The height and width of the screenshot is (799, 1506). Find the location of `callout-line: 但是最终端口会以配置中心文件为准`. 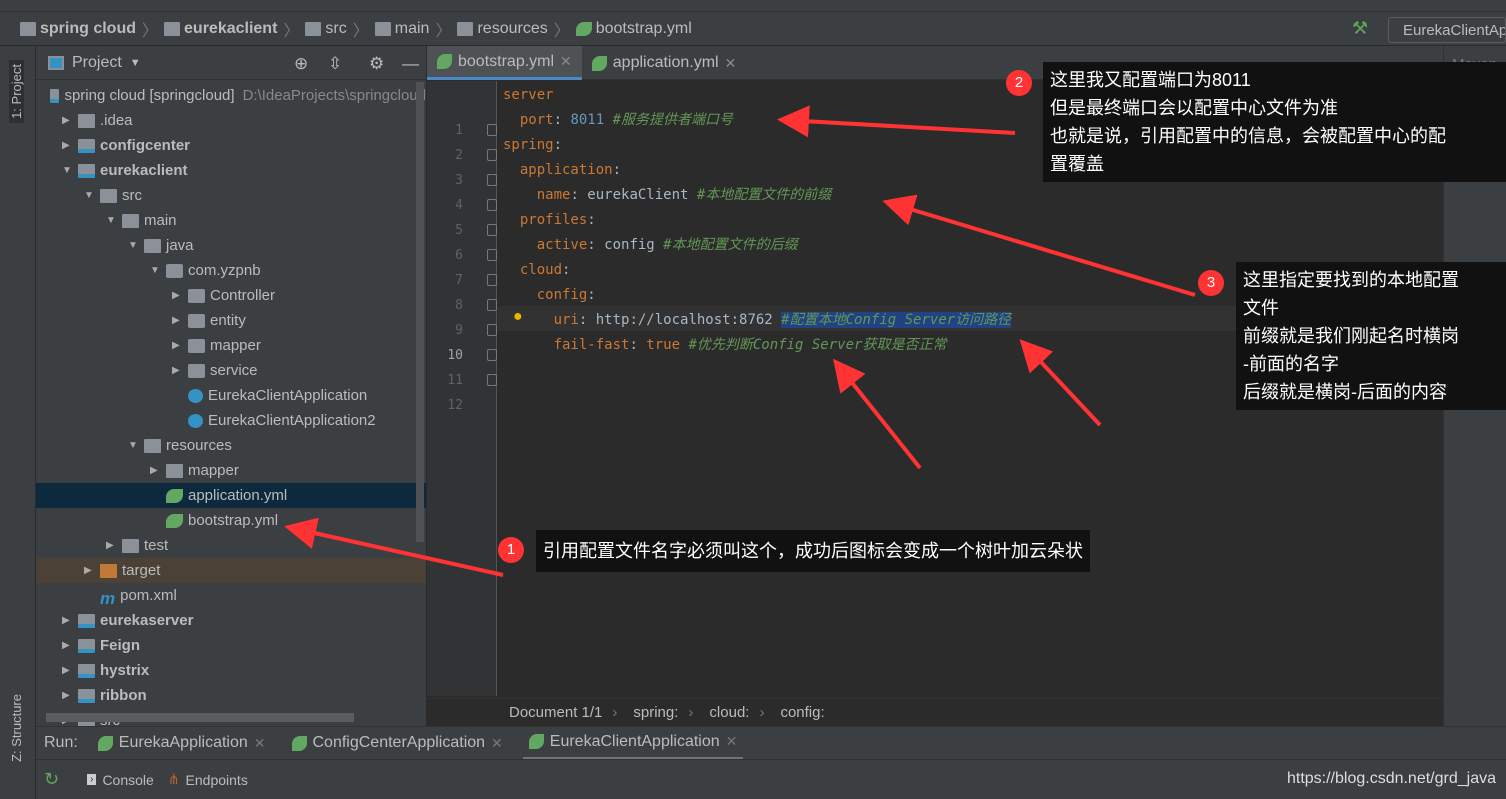

callout-line: 但是最终端口会以配置中心文件为准 is located at coordinates (1194, 108).